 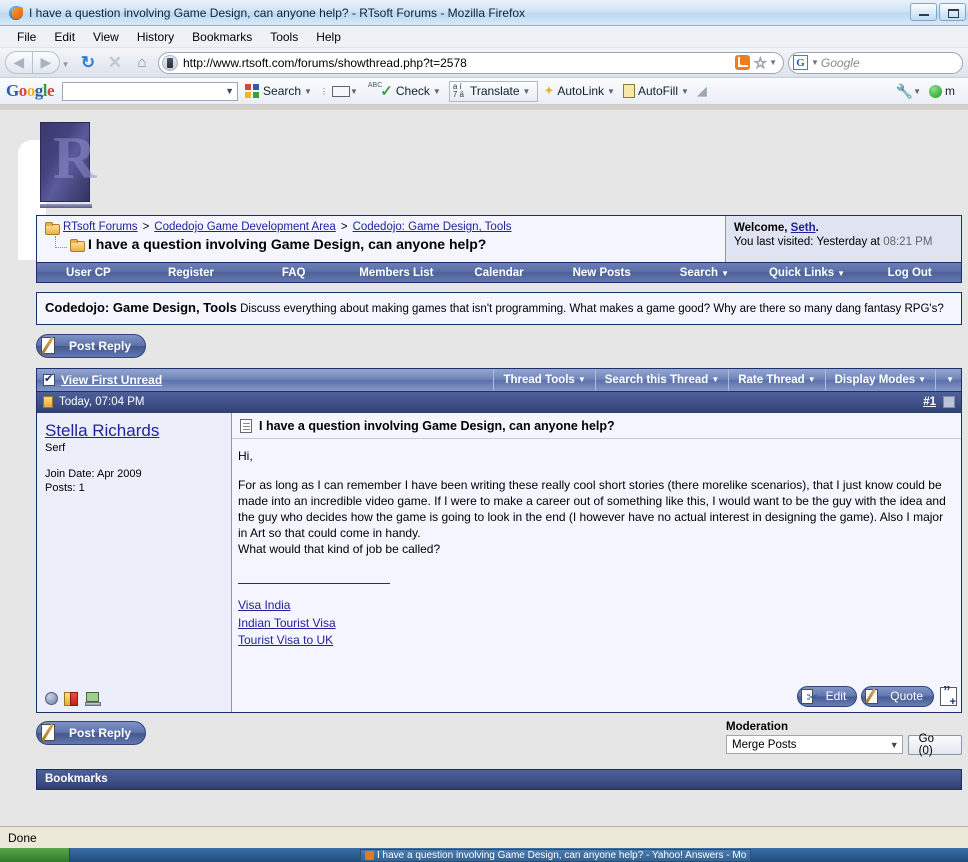 What do you see at coordinates (594, 640) in the screenshot?
I see `signature-link-tourist-visa-uk: Tourist Visa to UK` at bounding box center [594, 640].